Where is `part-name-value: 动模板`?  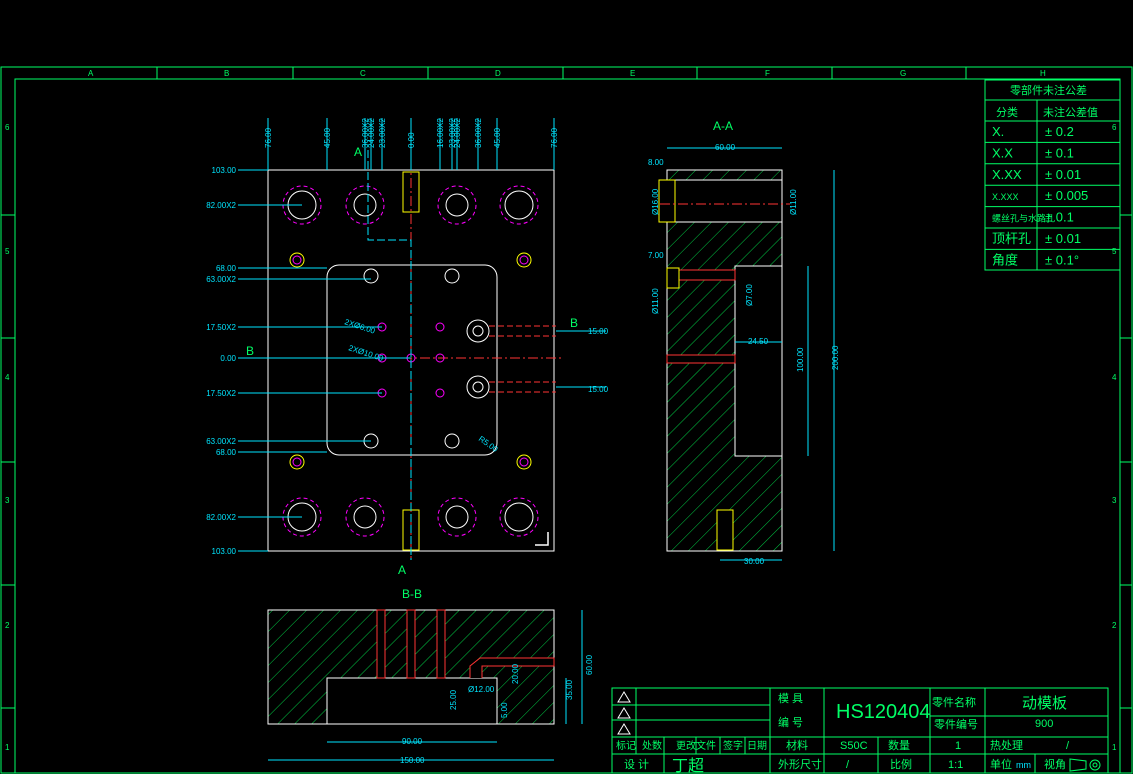 part-name-value: 动模板 is located at coordinates (1044, 703).